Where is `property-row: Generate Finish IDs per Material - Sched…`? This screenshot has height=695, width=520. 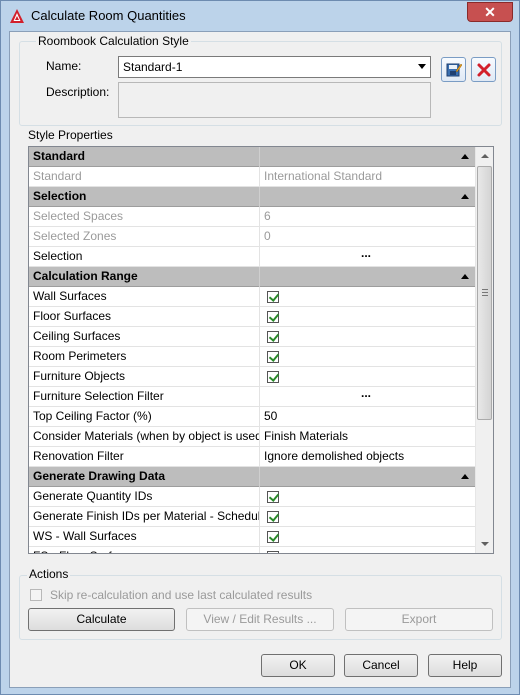
property-row: Generate Finish IDs per Material - Sched… is located at coordinates (252, 517).